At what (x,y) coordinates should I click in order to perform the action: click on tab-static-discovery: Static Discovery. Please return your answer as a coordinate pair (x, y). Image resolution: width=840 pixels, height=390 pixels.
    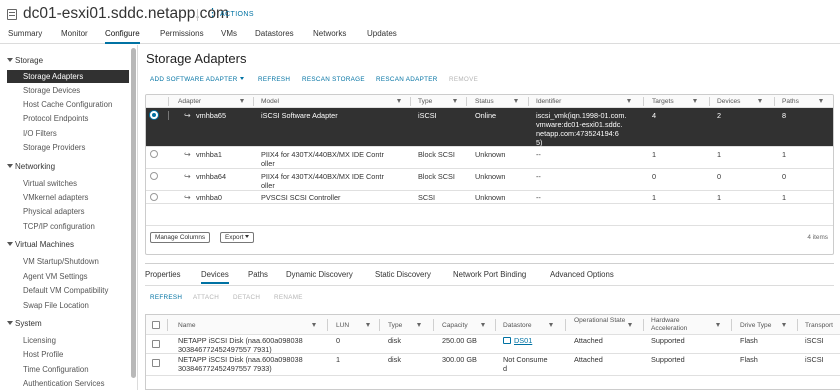
    Looking at the image, I should click on (403, 274).